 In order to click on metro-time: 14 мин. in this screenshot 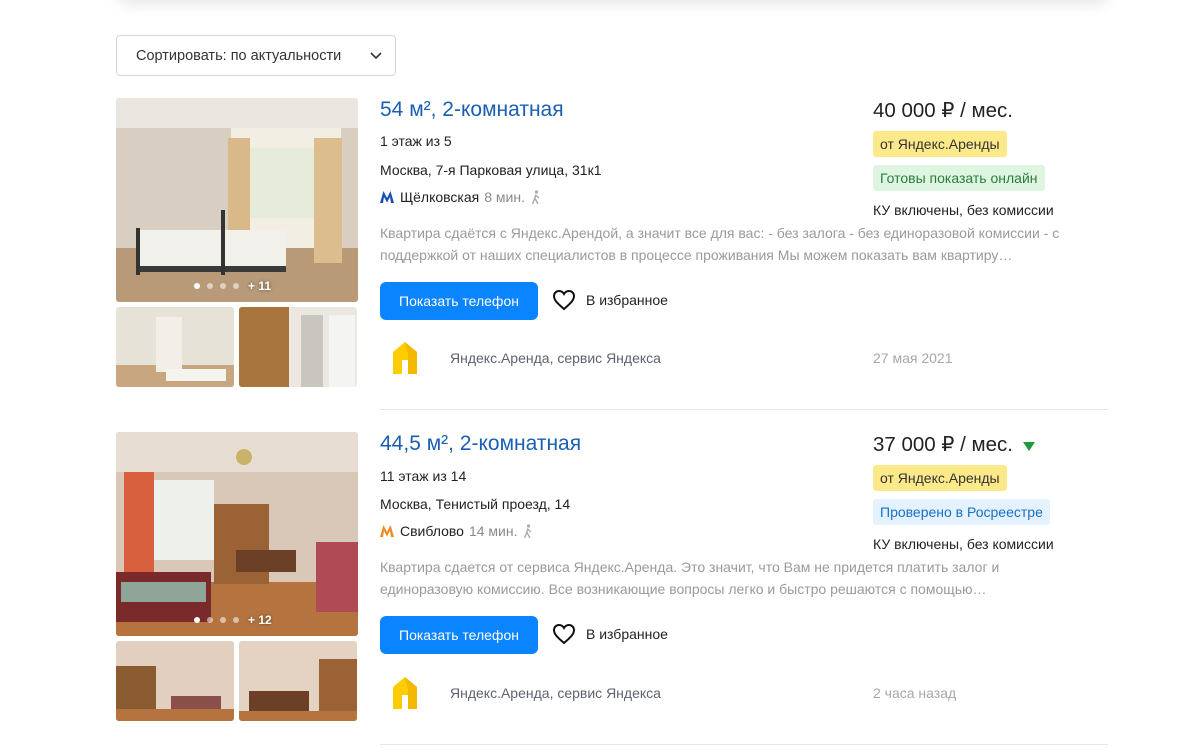, I will do `click(493, 531)`.